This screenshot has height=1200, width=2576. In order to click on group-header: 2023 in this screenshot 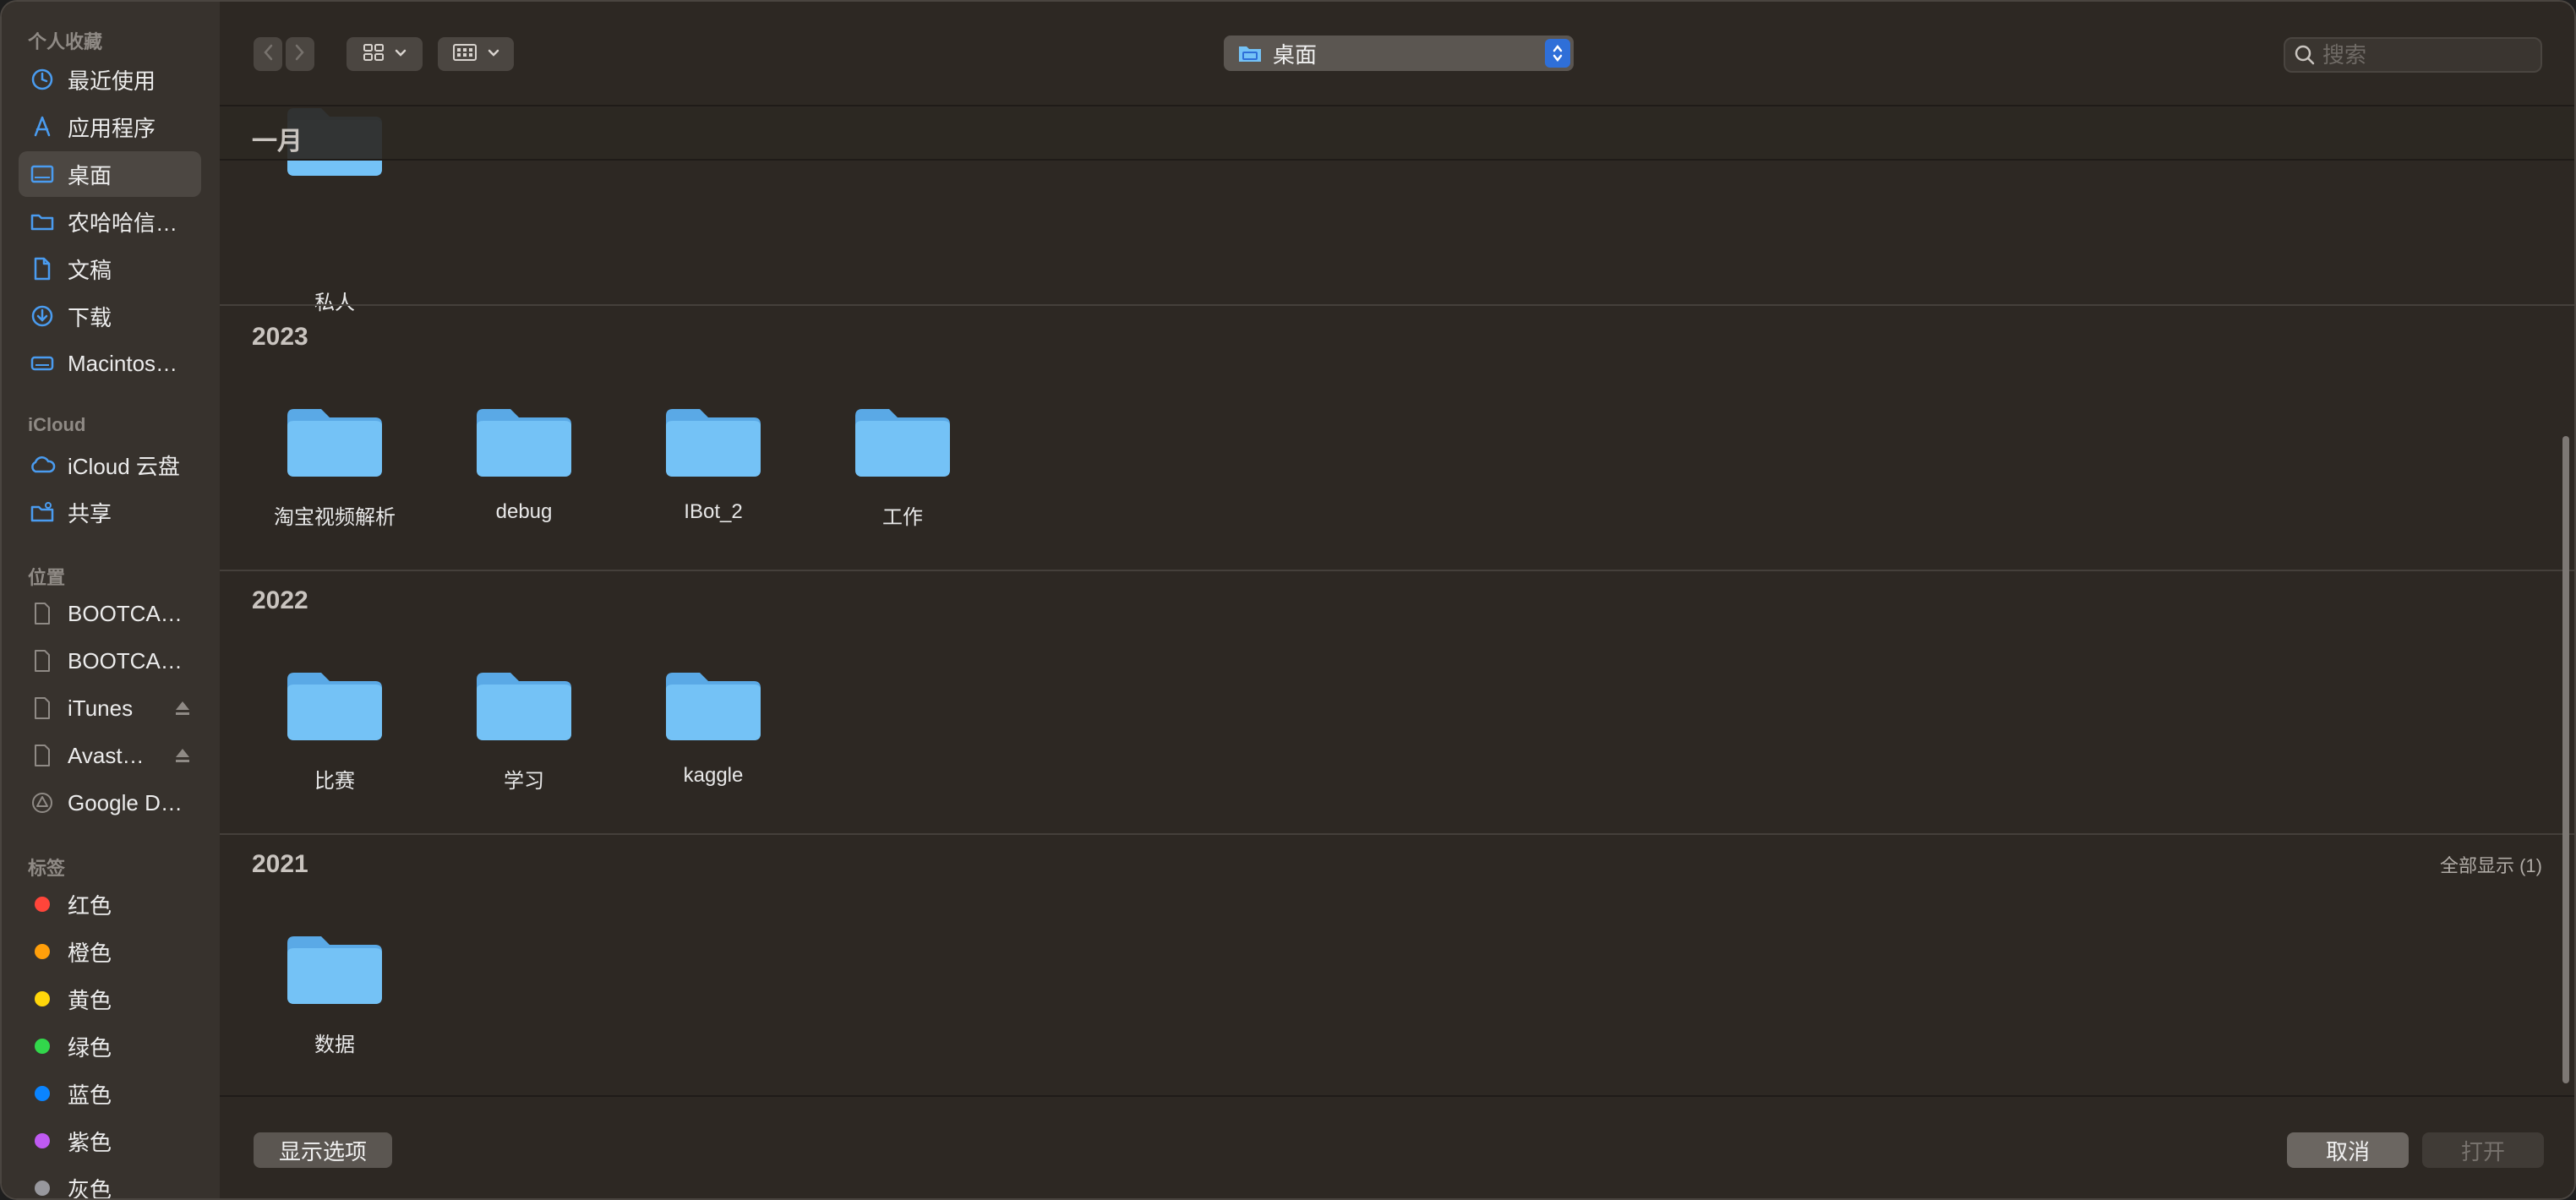, I will do `click(1397, 337)`.